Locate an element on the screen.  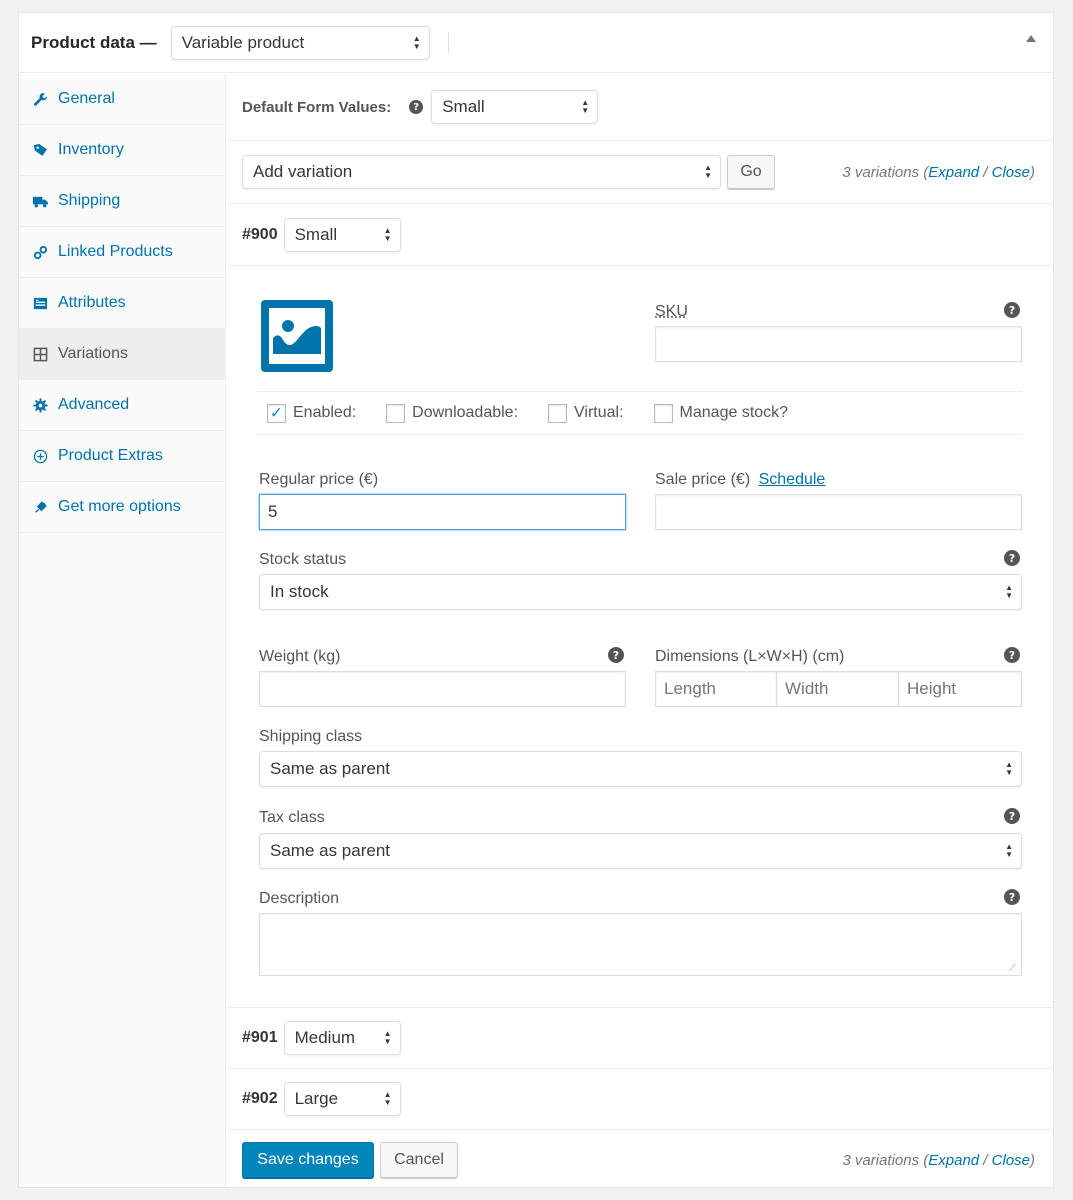
default-form-values-row: Default Form Values: ? Small ▲ ▼ is located at coordinates (640, 107).